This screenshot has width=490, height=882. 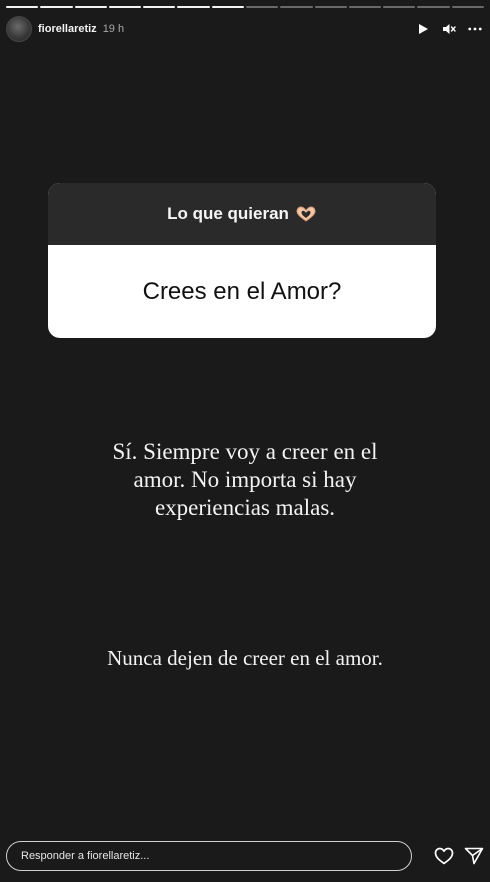 What do you see at coordinates (423, 29) in the screenshot?
I see `play-icon` at bounding box center [423, 29].